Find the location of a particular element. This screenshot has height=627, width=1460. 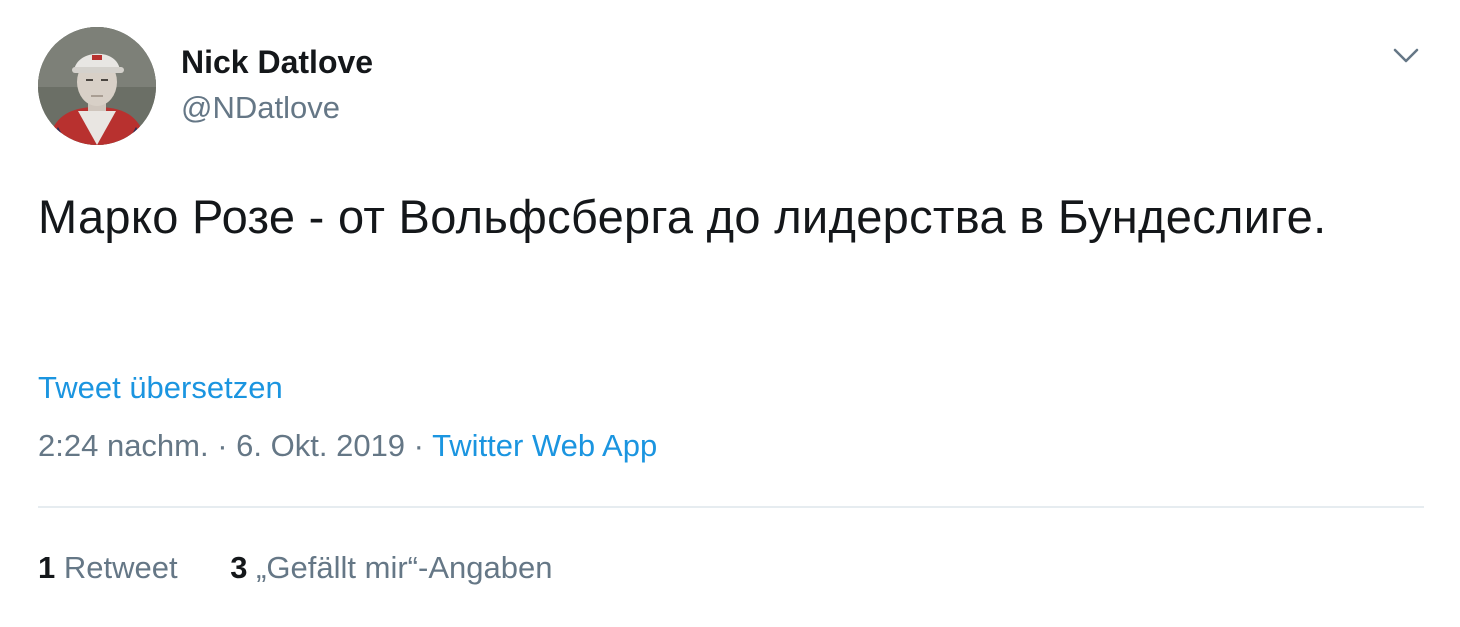

user-avatar-icon is located at coordinates (97, 86).